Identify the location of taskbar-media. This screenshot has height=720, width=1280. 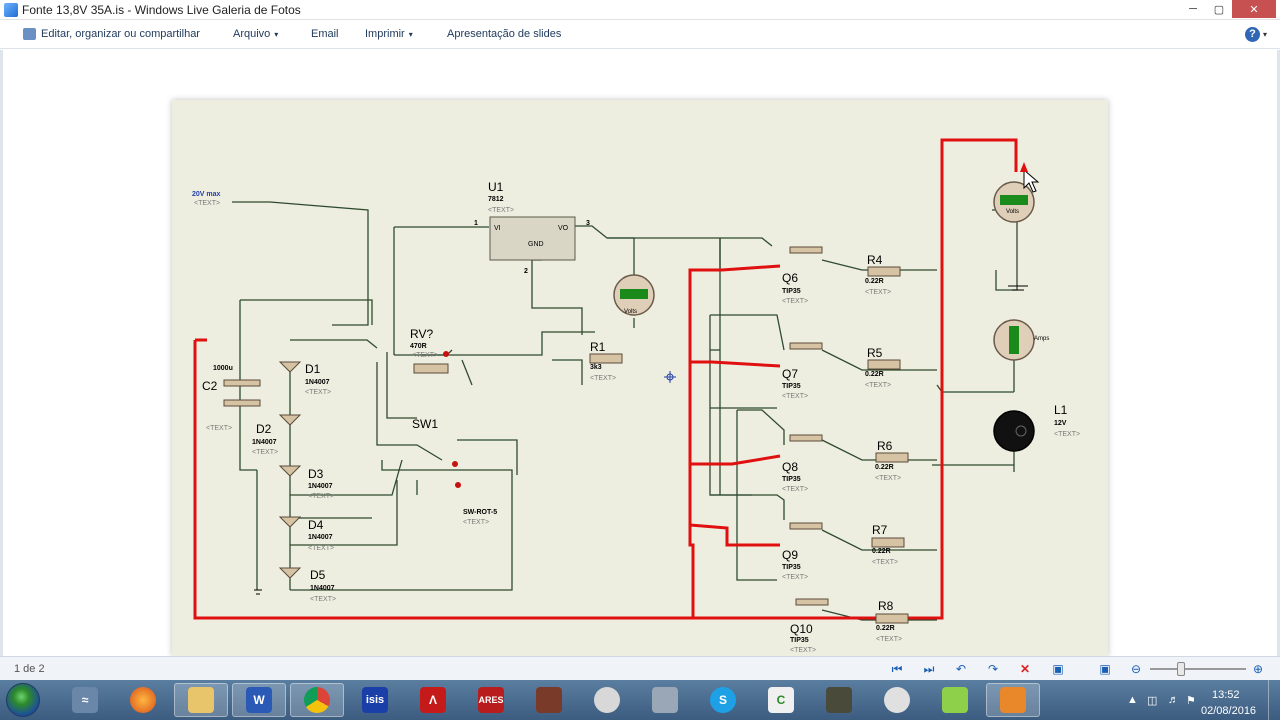
(839, 700).